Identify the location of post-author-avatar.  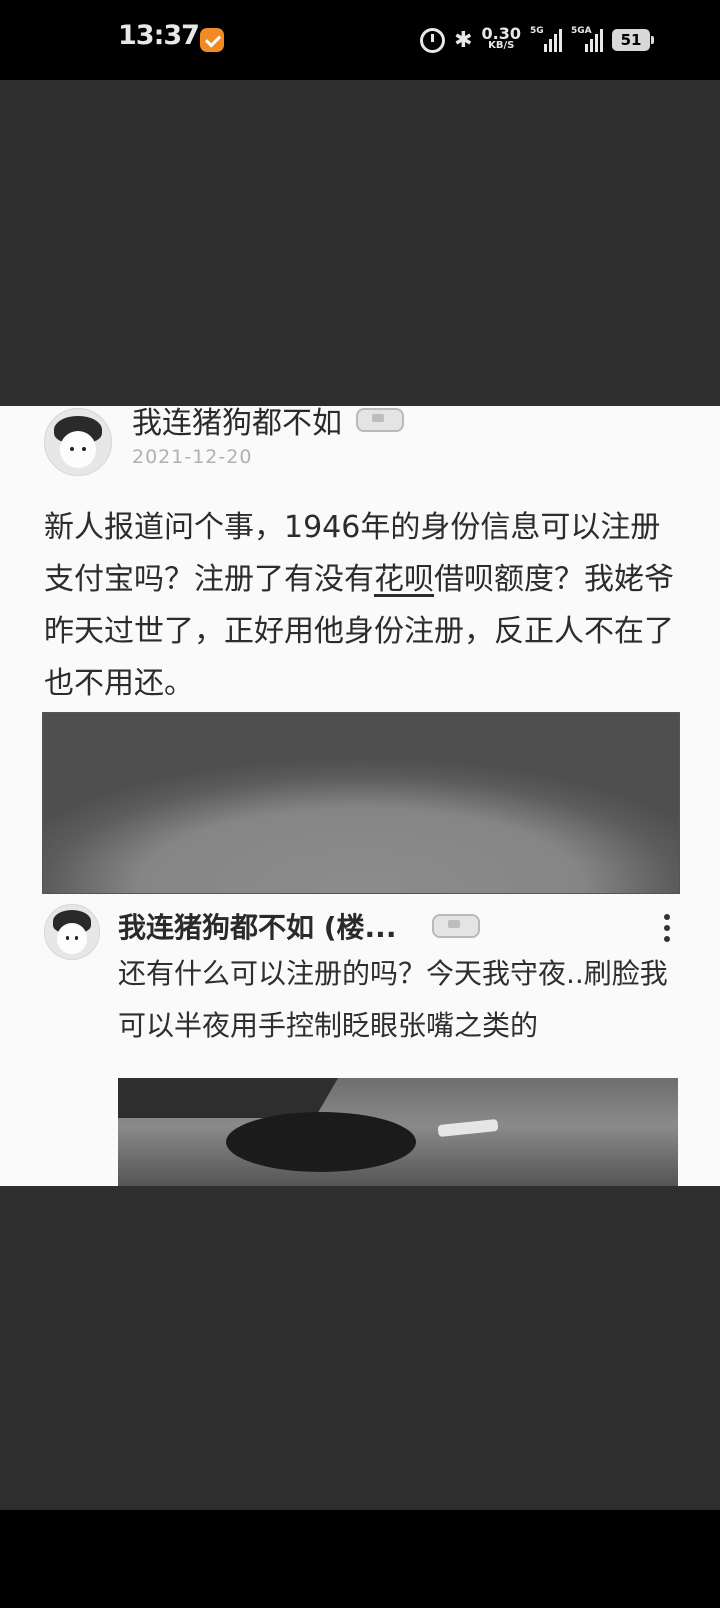
(78, 442).